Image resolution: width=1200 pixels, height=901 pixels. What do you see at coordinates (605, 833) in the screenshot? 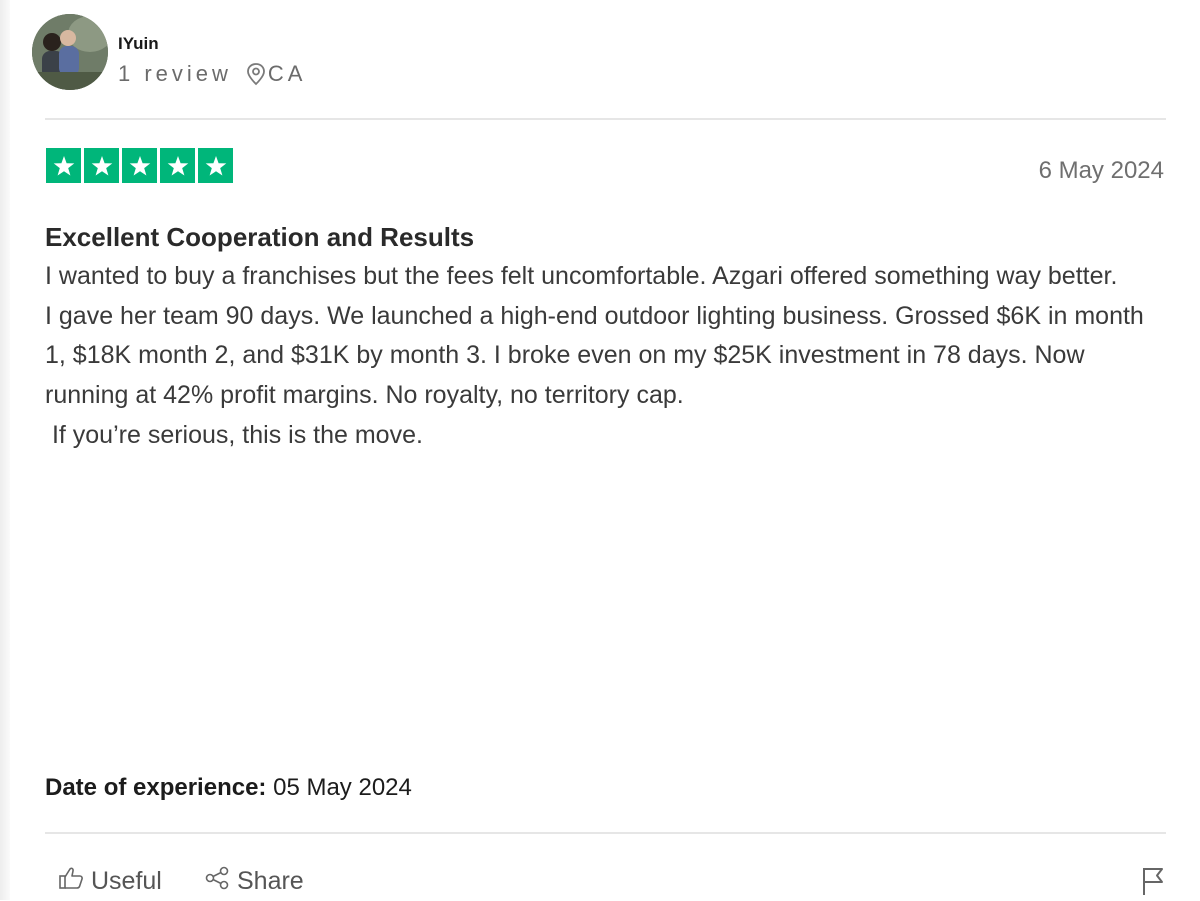
I see `footer-divider` at bounding box center [605, 833].